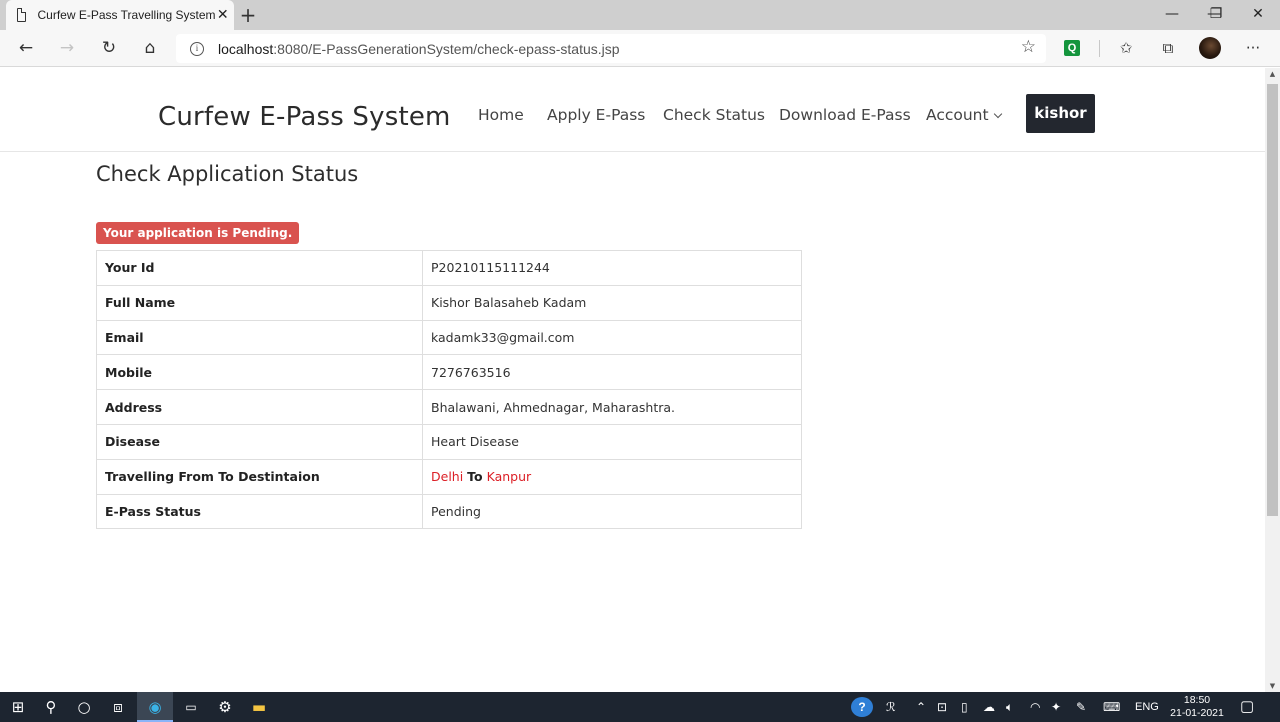 The width and height of the screenshot is (1280, 722). I want to click on nav-check-status: Check Status, so click(714, 115).